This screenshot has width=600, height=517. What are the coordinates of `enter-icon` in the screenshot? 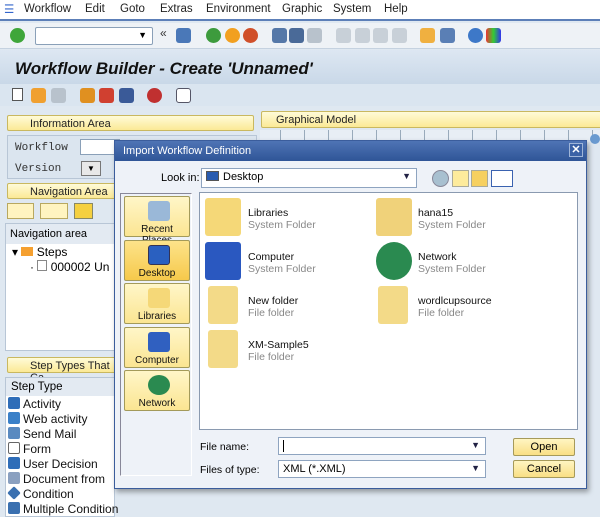 It's located at (17, 35).